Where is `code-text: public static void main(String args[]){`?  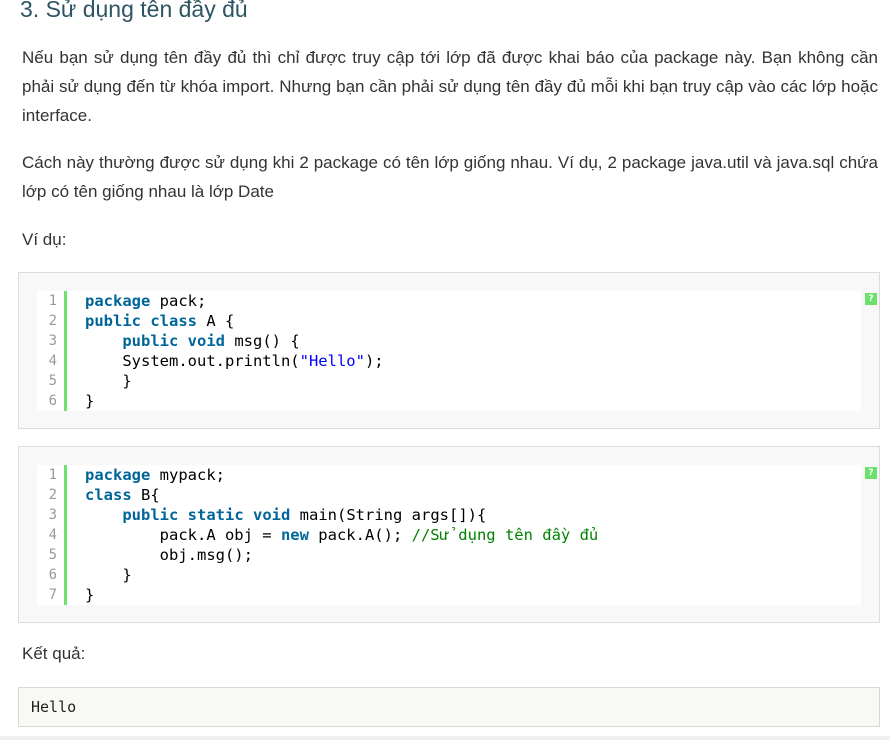
code-text: public static void main(String args[]){ is located at coordinates (276, 515).